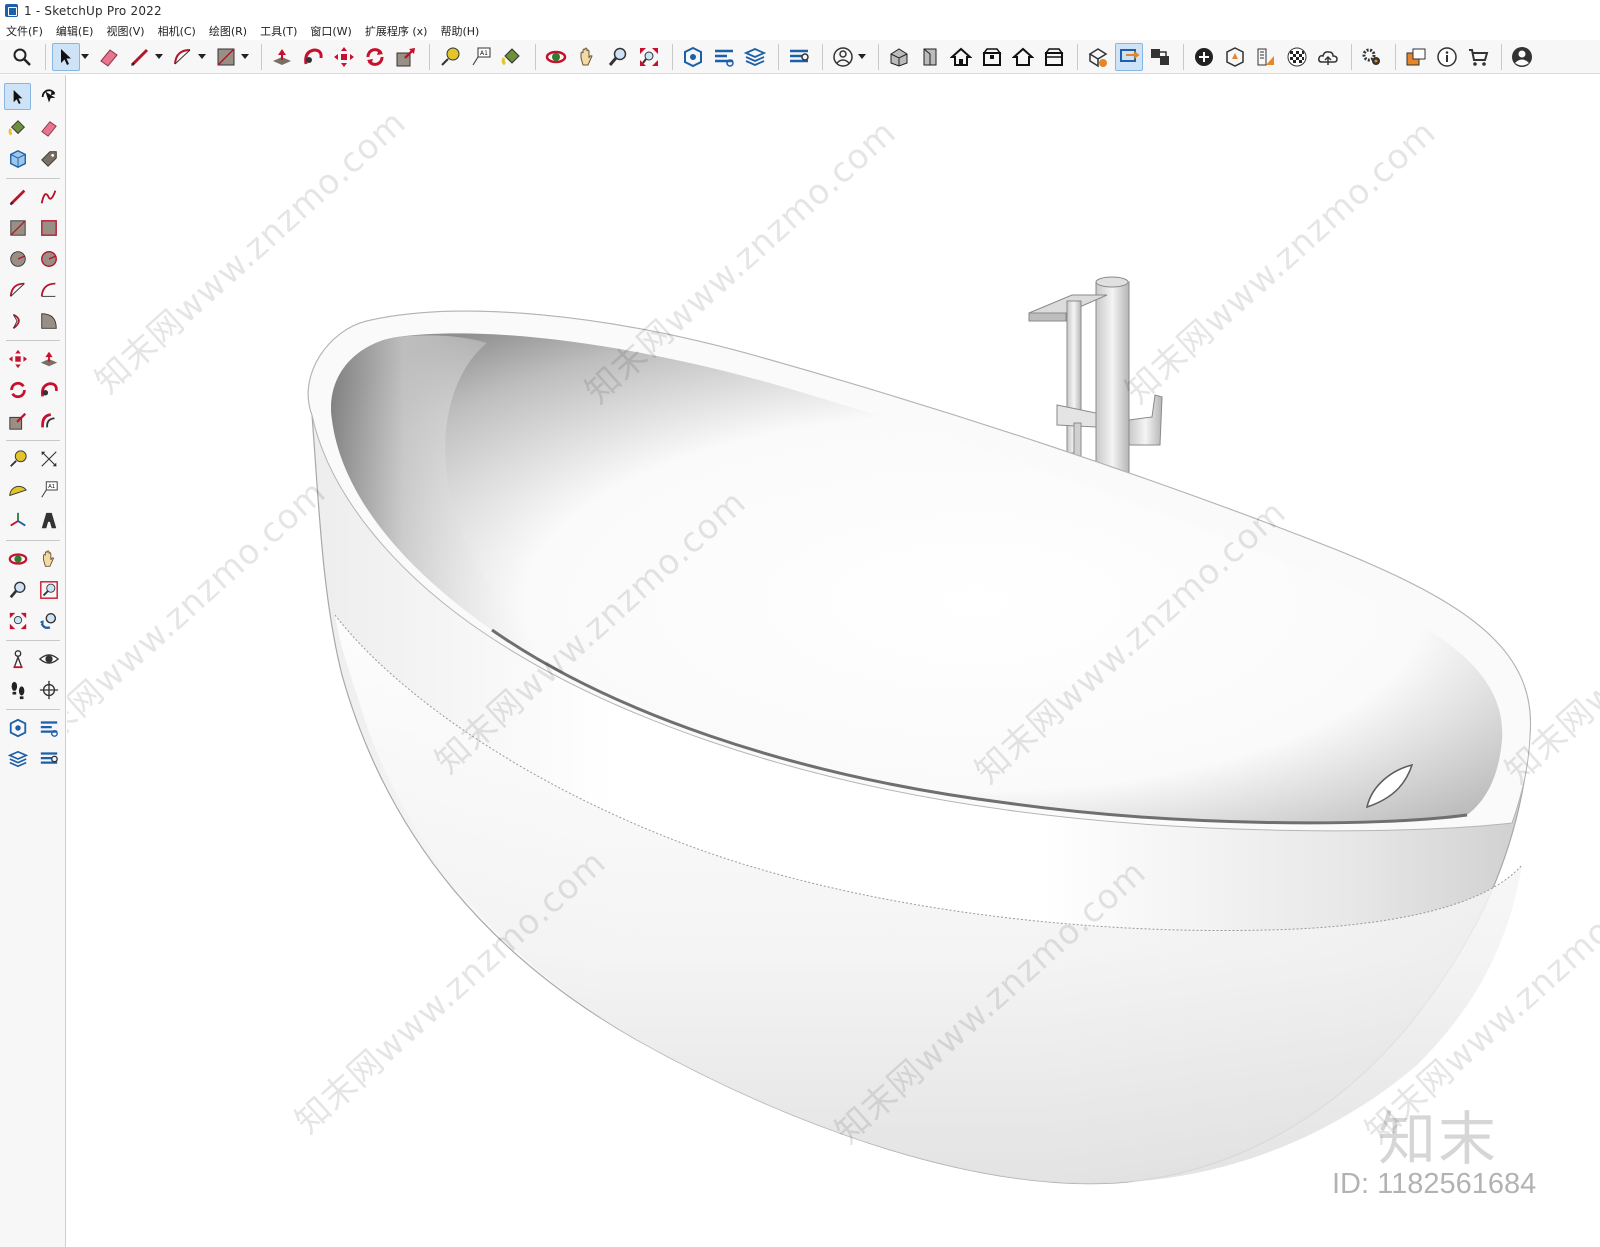 The width and height of the screenshot is (1600, 1247). Describe the element at coordinates (1478, 57) in the screenshot. I see `cart-icon` at that location.